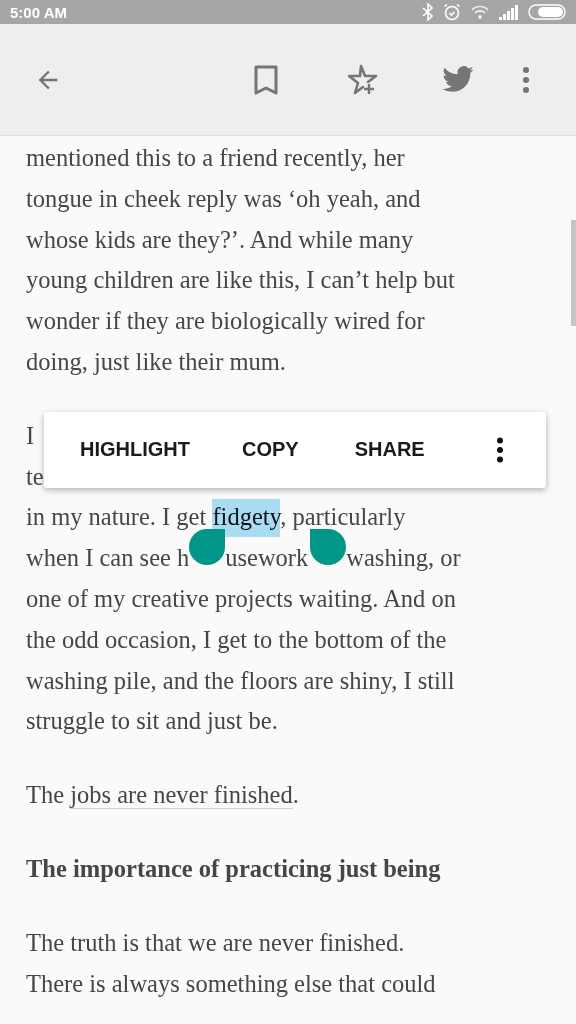  Describe the element at coordinates (389, 450) in the screenshot. I see `menu-action: SHARE` at that location.